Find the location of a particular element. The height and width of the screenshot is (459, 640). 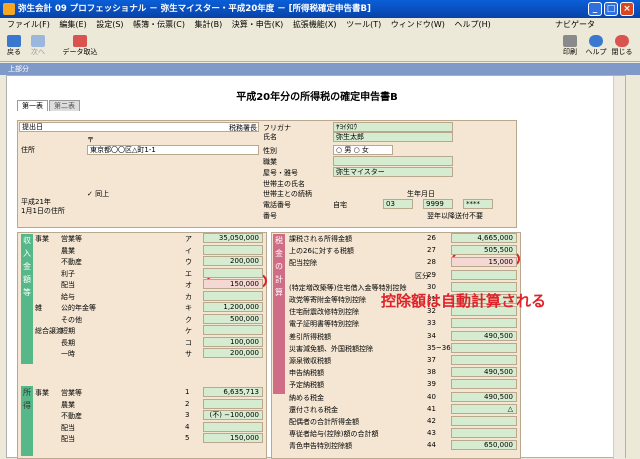

tax-row-label: 住宅耐震改修特別控除 is located at coordinates (324, 312).